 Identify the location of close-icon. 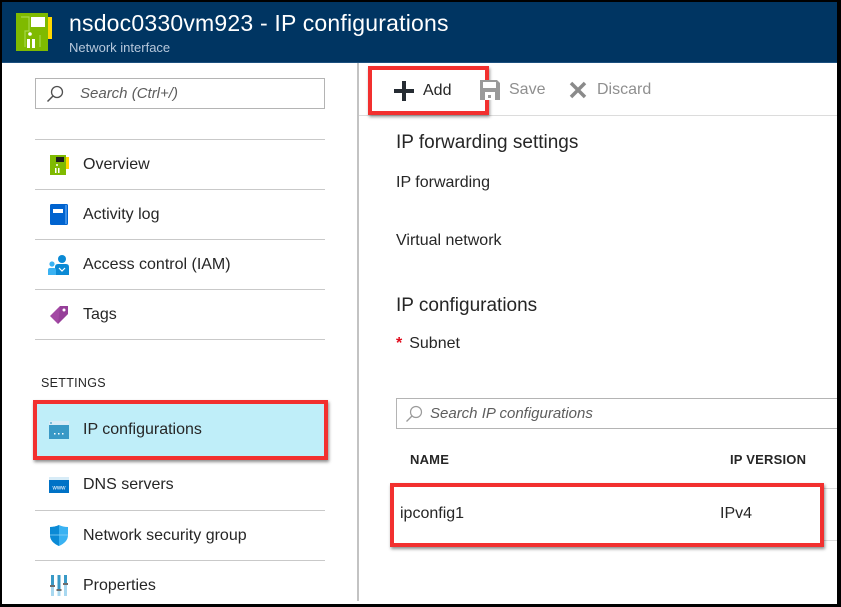
(578, 90).